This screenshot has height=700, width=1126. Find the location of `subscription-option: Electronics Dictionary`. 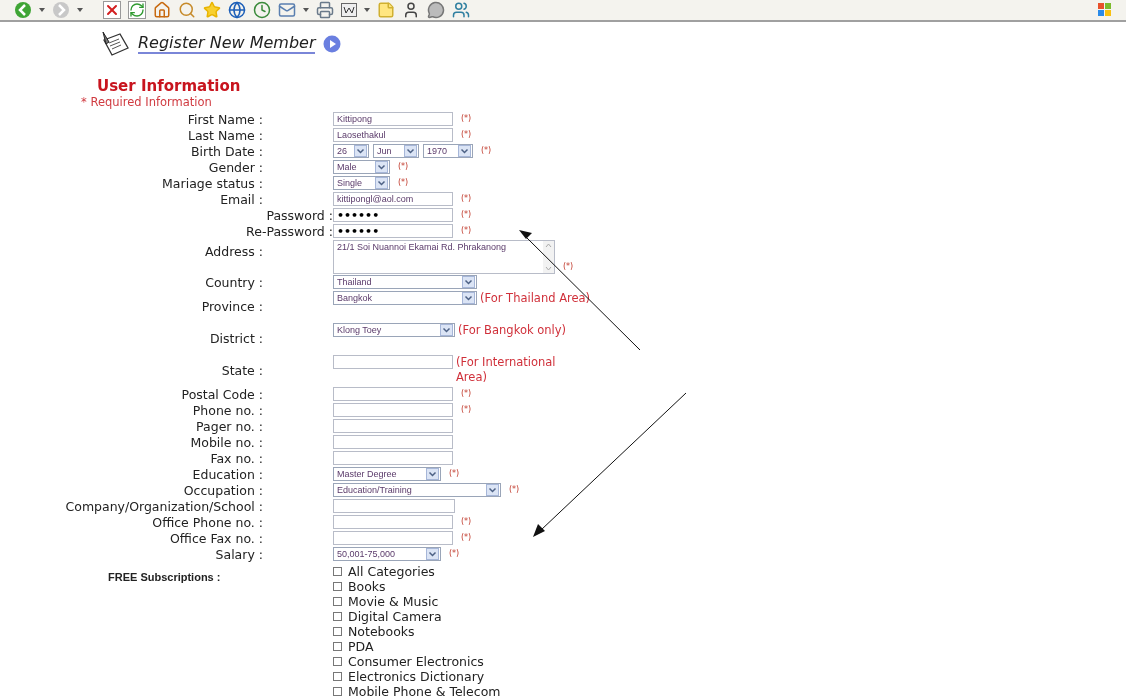

subscription-option: Electronics Dictionary is located at coordinates (417, 676).